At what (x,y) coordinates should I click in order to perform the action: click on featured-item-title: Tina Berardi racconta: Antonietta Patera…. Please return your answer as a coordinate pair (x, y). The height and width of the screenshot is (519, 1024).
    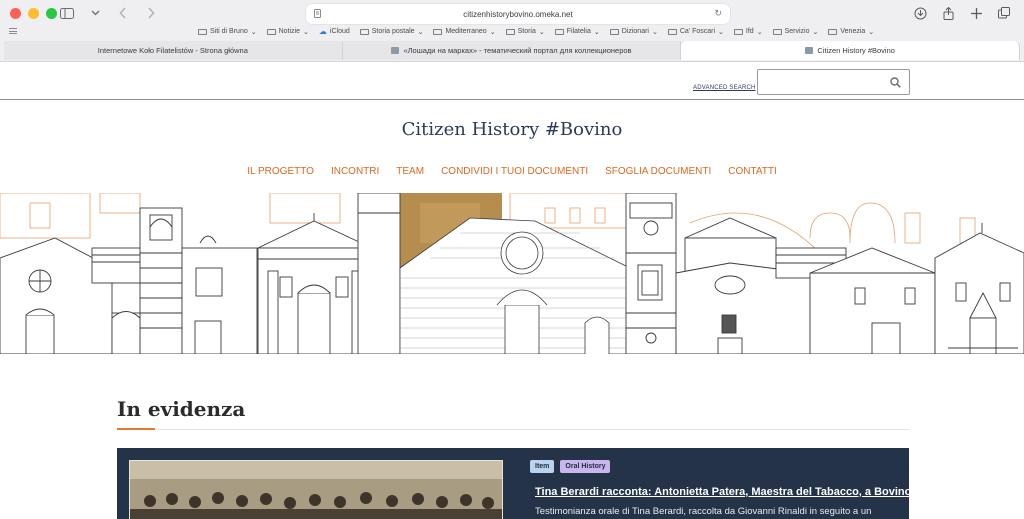
    Looking at the image, I should click on (722, 492).